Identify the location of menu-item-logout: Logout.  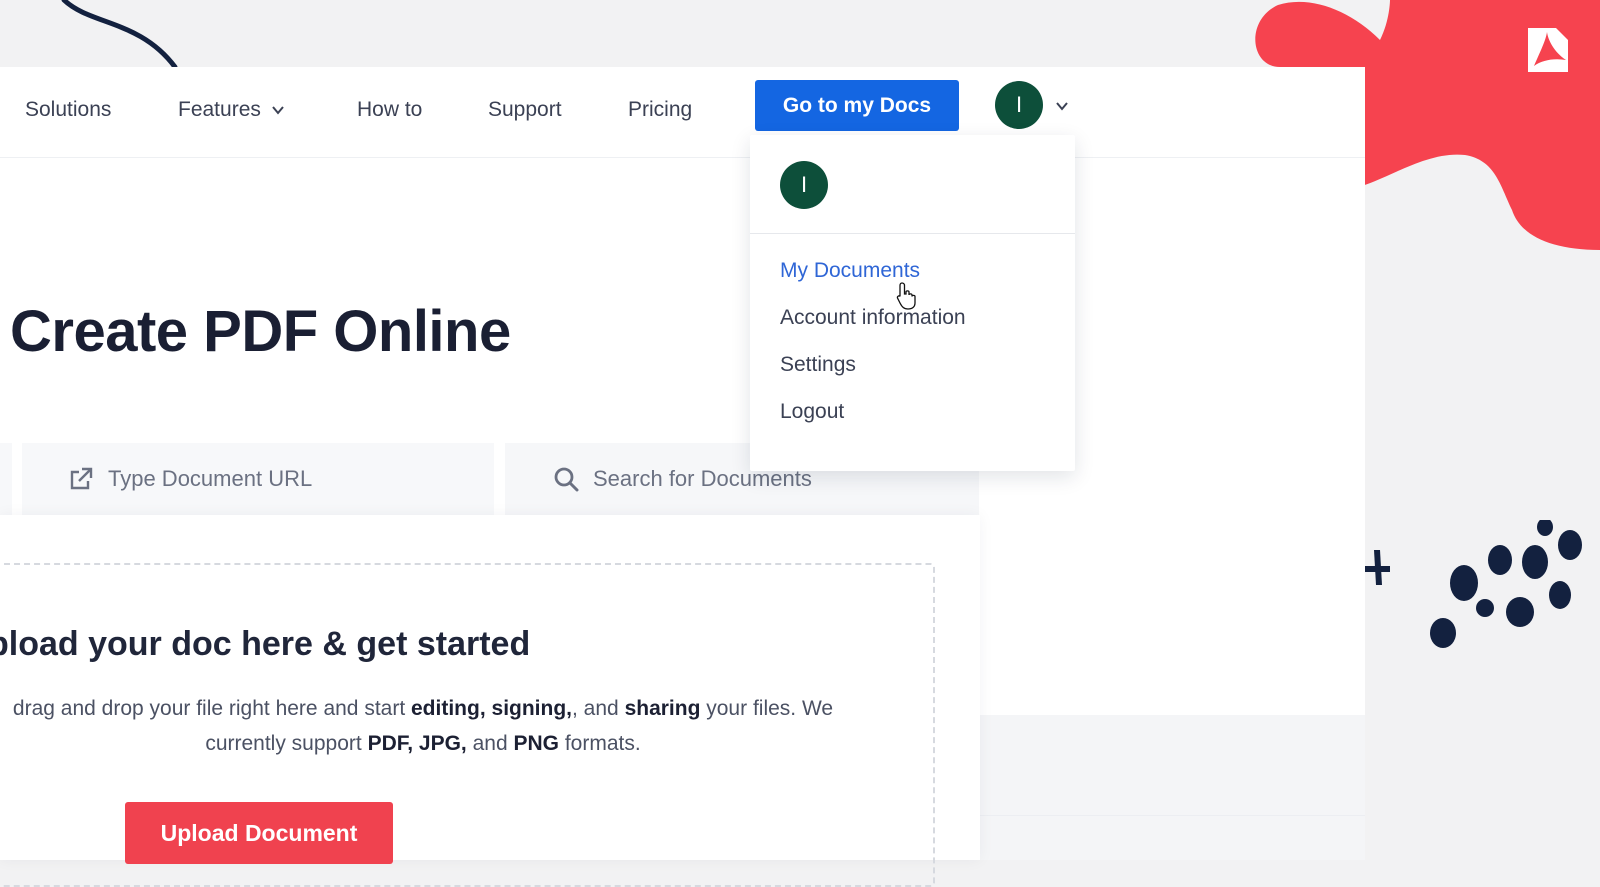
(812, 412).